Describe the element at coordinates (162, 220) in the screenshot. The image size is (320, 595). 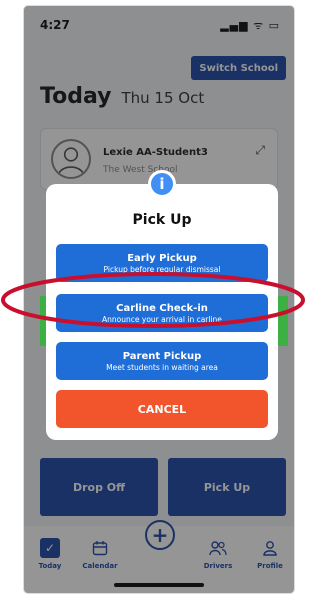
I see `dialog-title: Pick Up` at that location.